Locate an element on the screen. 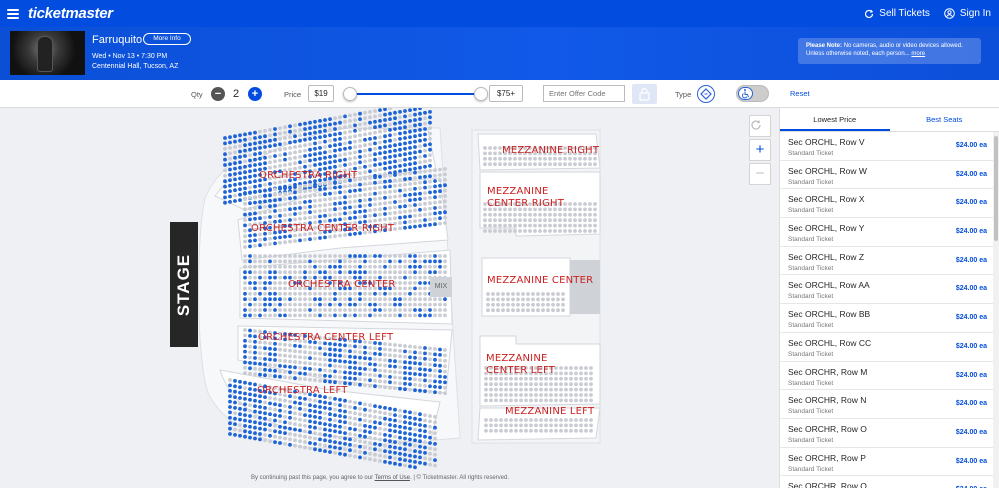 This screenshot has height=488, width=999. ticketmaster-logo: ticketmaster is located at coordinates (70, 13).